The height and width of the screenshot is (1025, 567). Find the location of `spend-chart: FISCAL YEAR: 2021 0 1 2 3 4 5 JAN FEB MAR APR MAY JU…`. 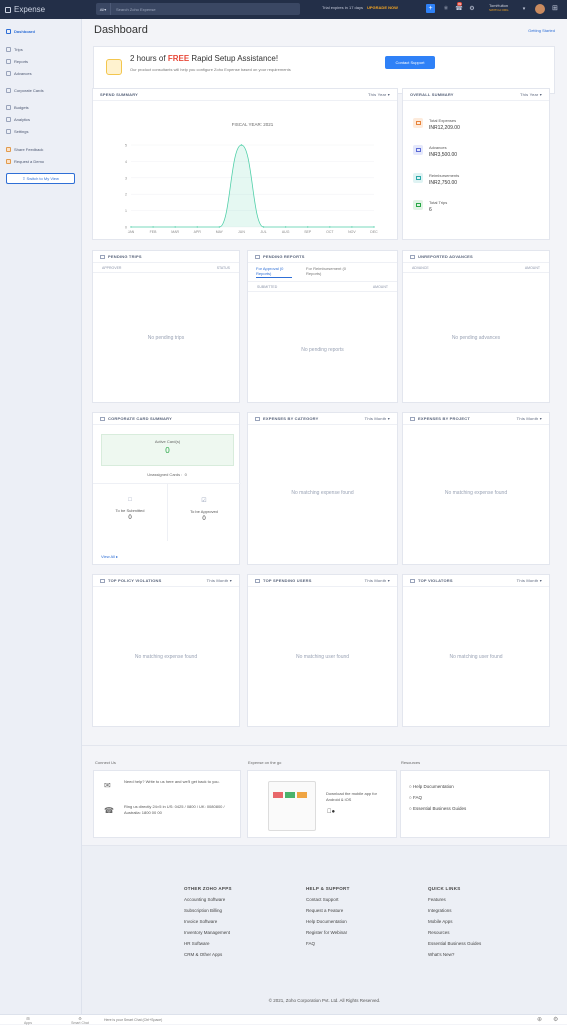

spend-chart: FISCAL YEAR: 2021 0 1 2 3 4 5 JAN FEB MAR APR MAY JU… is located at coordinates (251, 178).